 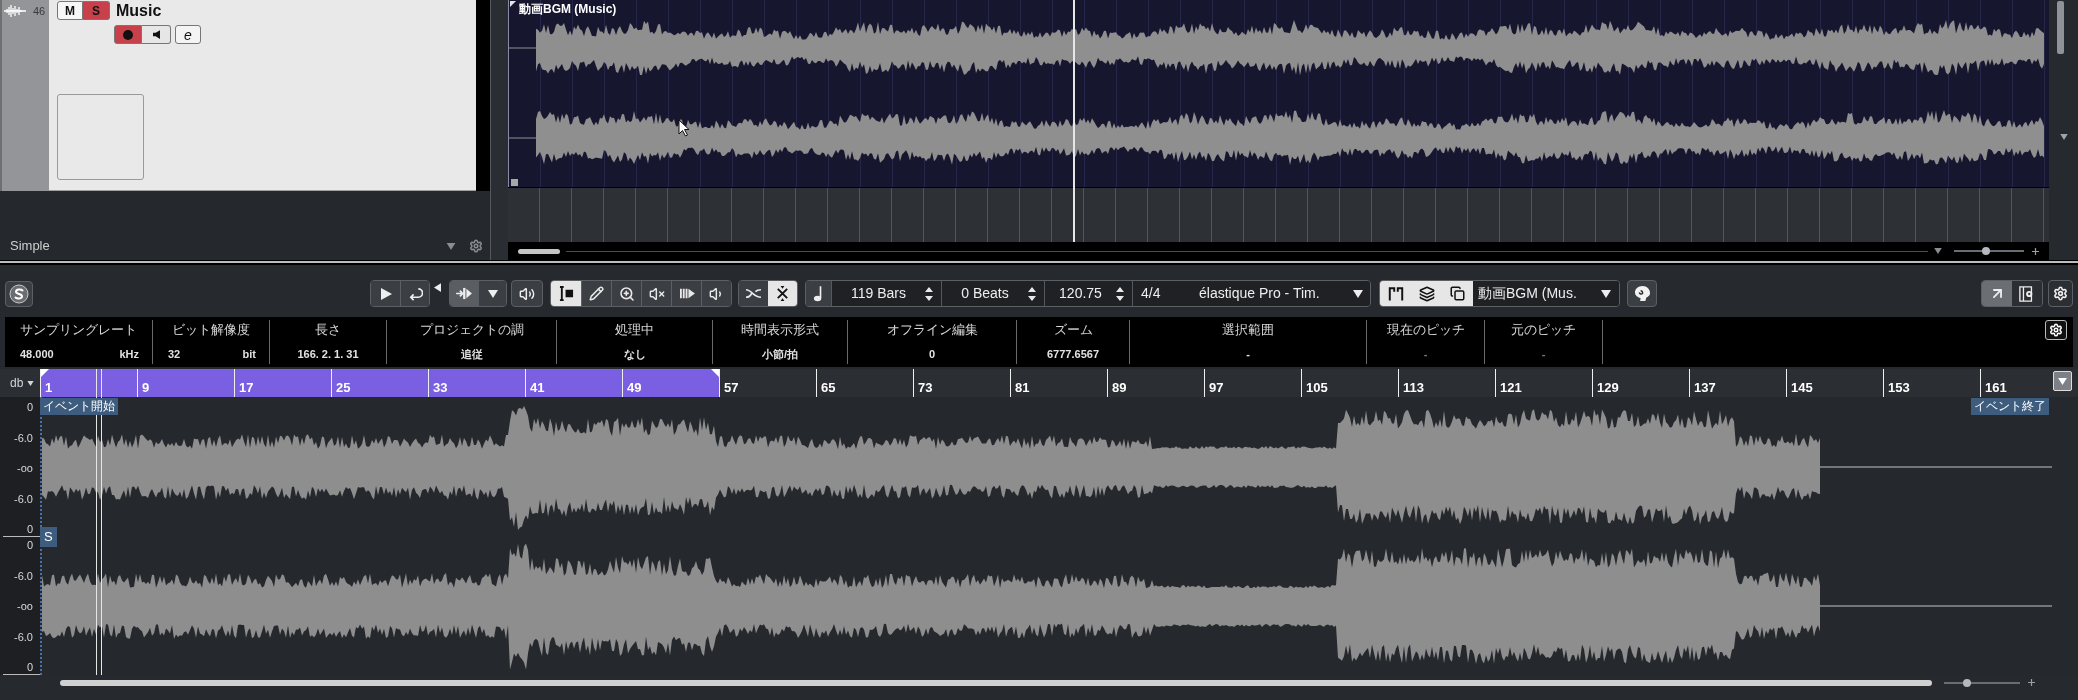 I want to click on logo-icon, so click(x=19, y=293).